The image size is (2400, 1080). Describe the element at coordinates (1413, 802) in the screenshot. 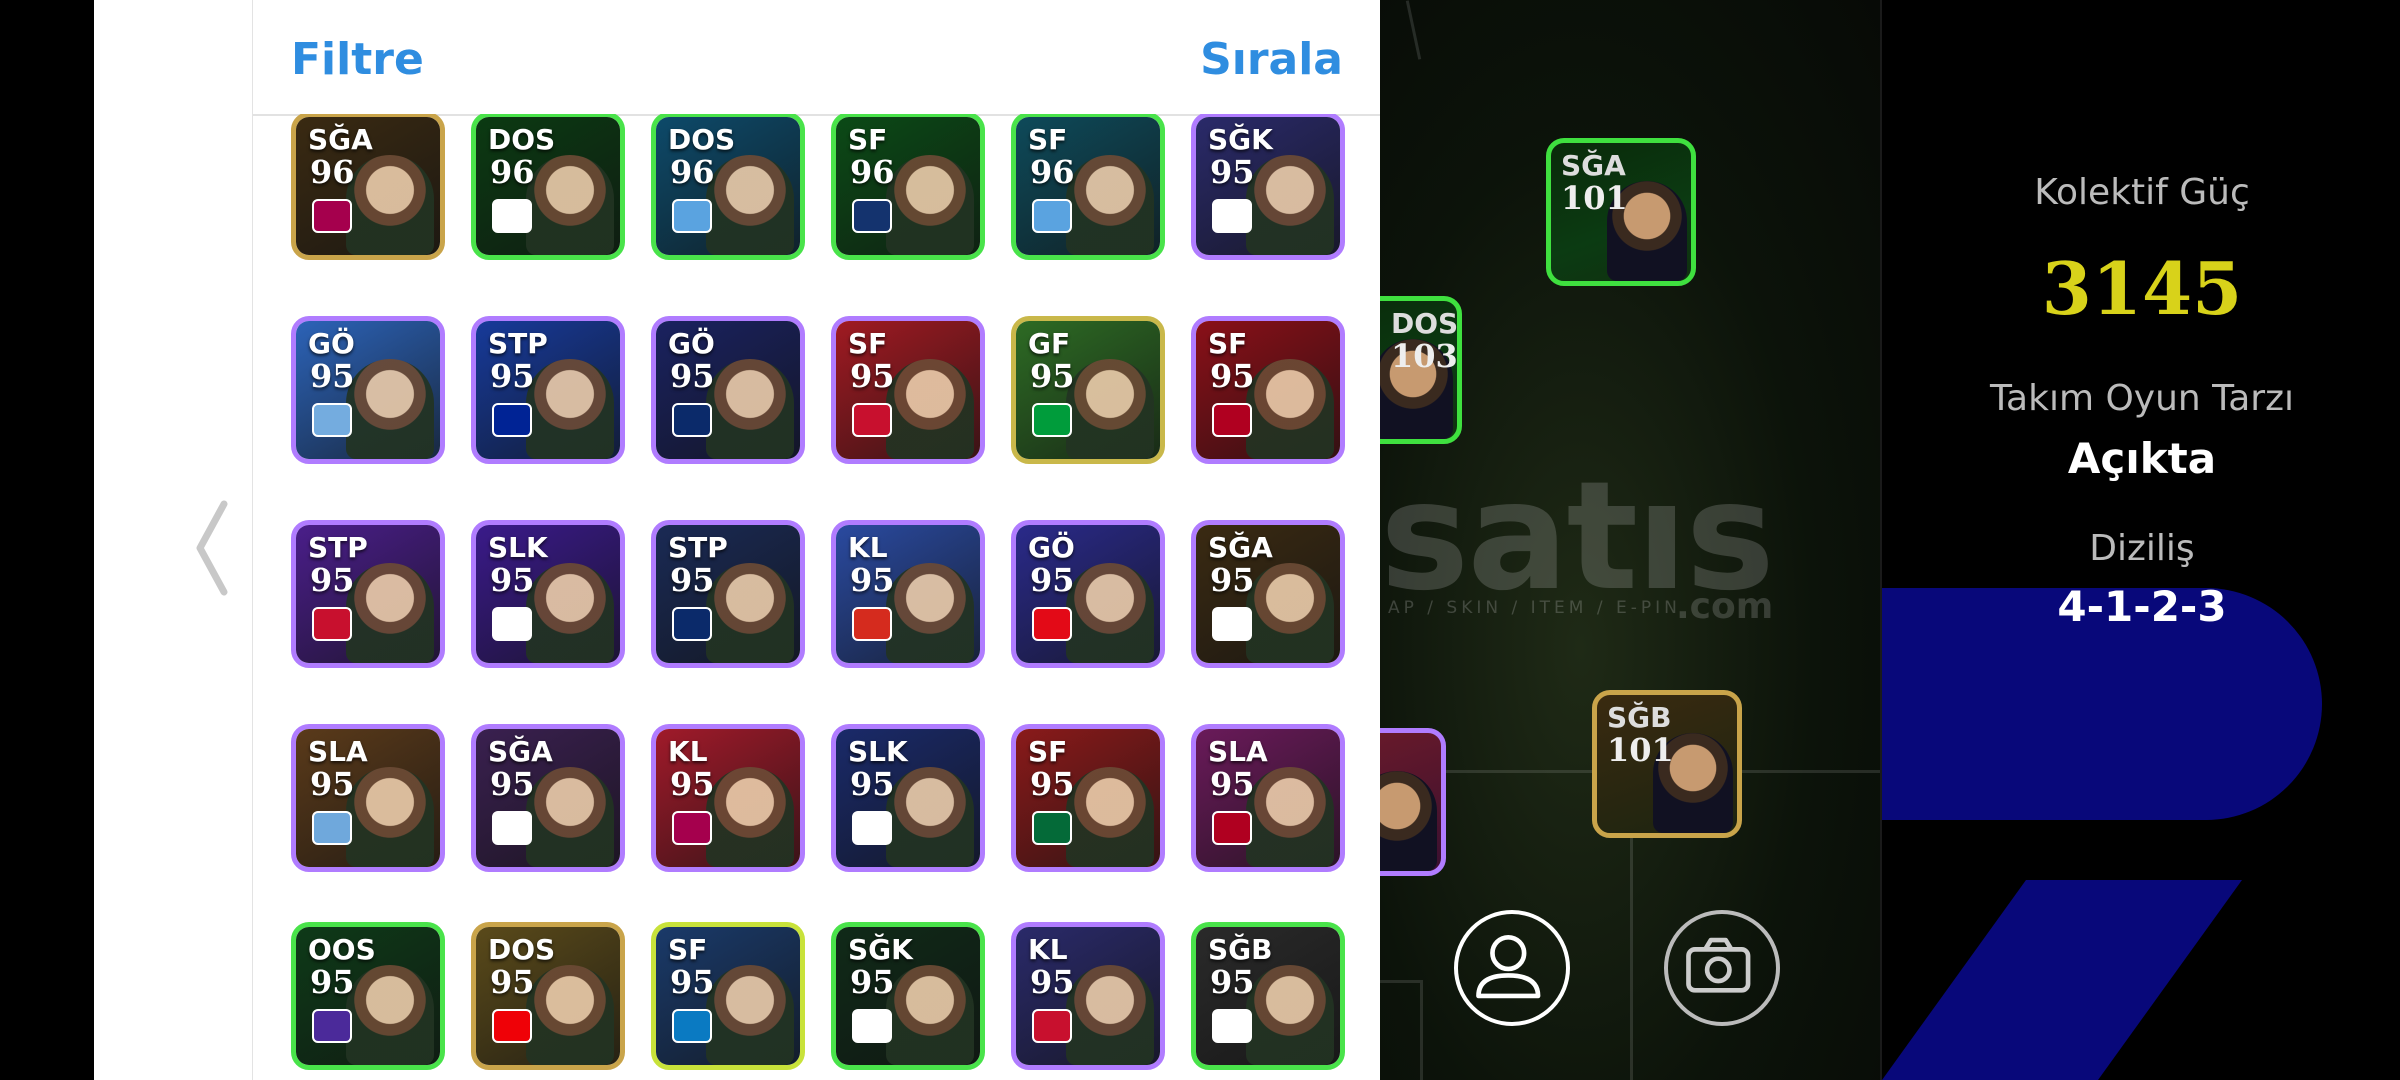

I see `pitch-player-card` at that location.